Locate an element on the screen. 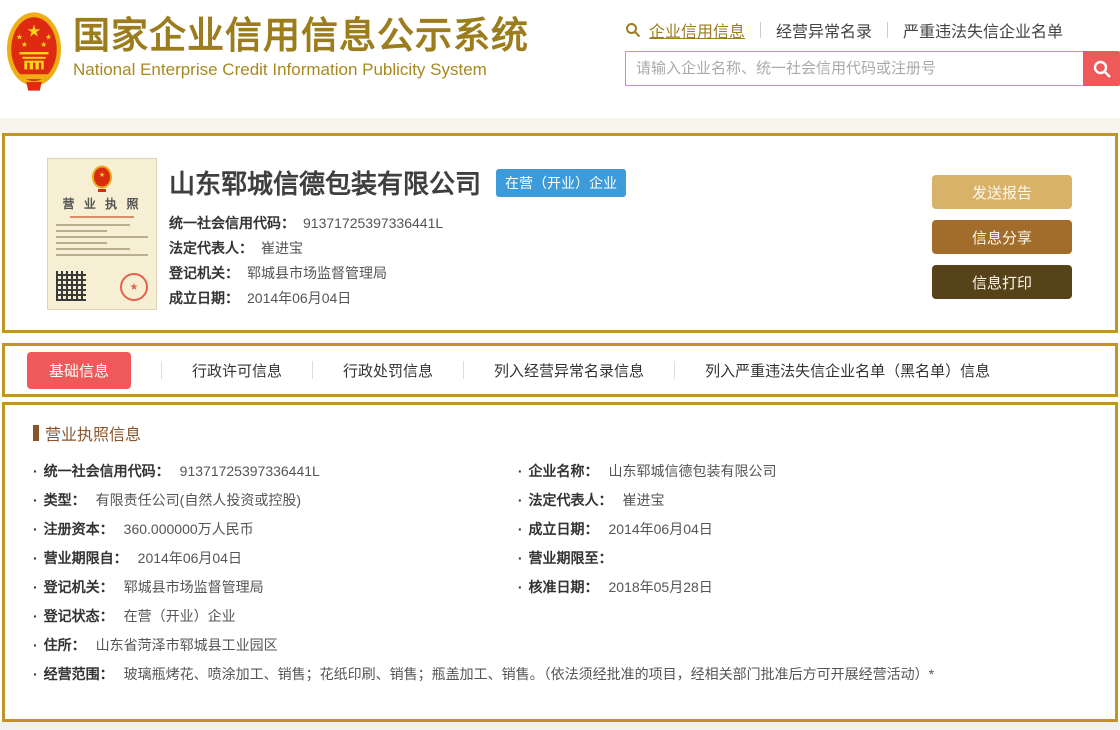  field-label: 类型： is located at coordinates (64, 500).